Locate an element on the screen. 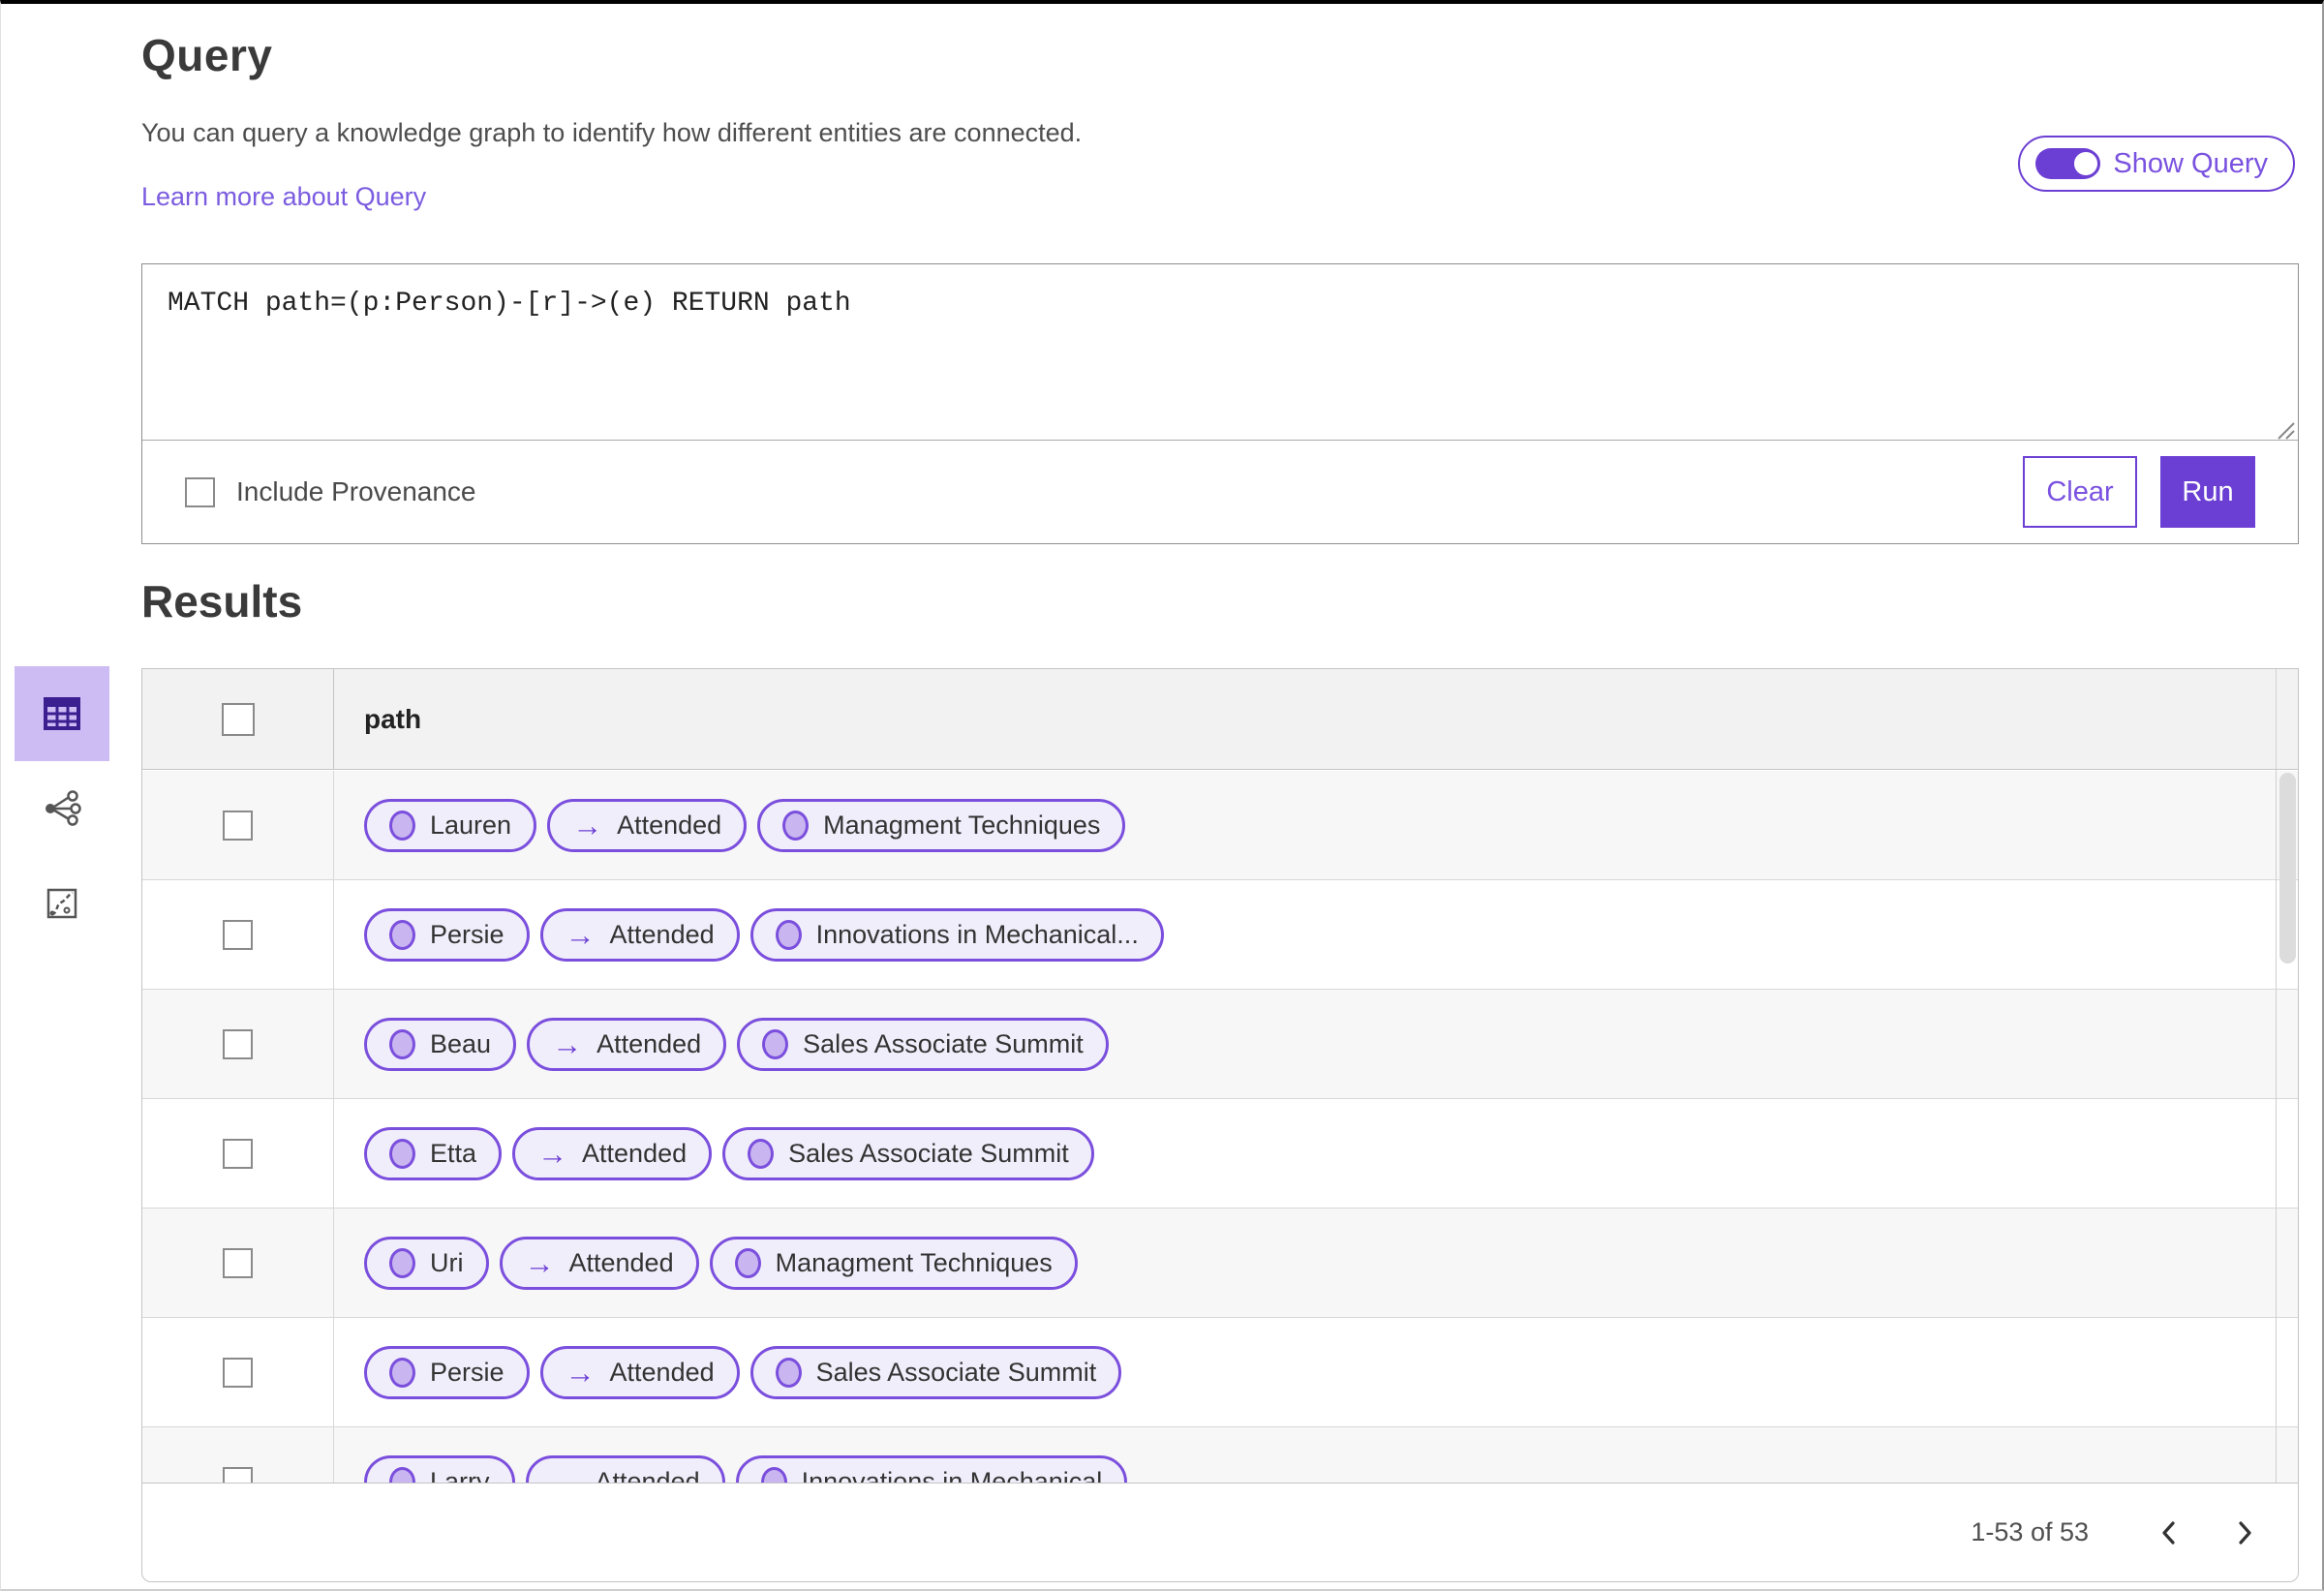  chevron-right-icon is located at coordinates (2245, 1532).